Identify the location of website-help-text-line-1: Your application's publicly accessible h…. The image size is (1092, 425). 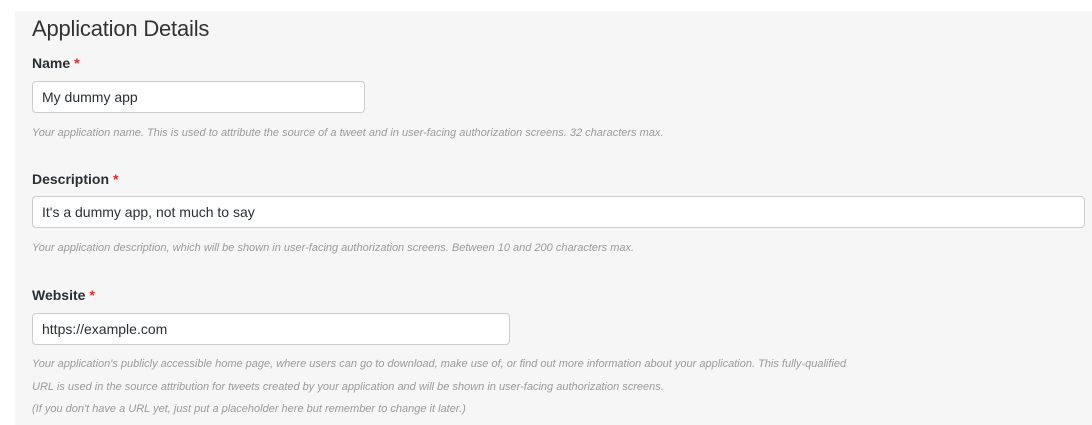
(439, 364).